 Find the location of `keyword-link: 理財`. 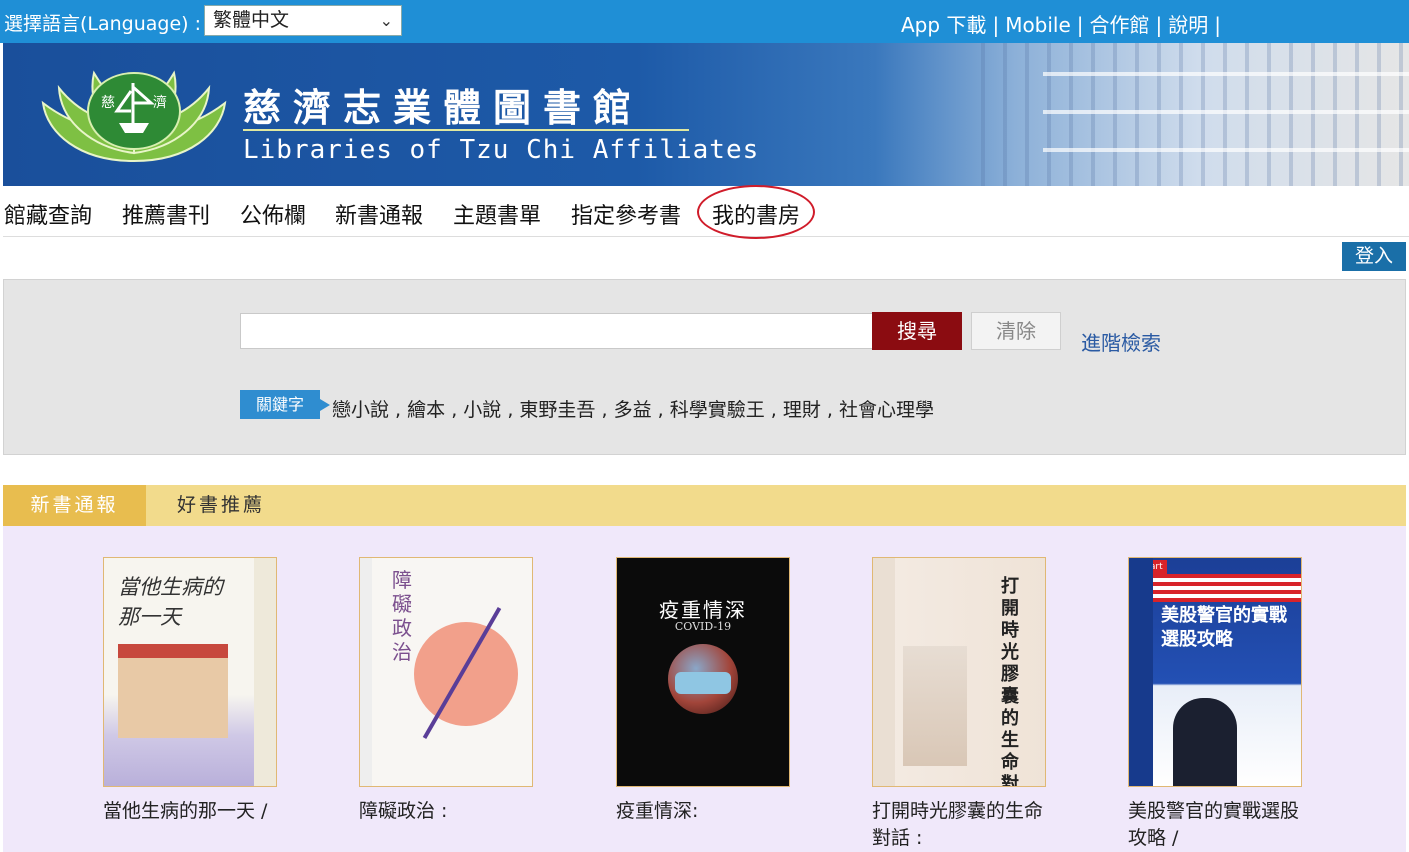

keyword-link: 理財 is located at coordinates (802, 410).